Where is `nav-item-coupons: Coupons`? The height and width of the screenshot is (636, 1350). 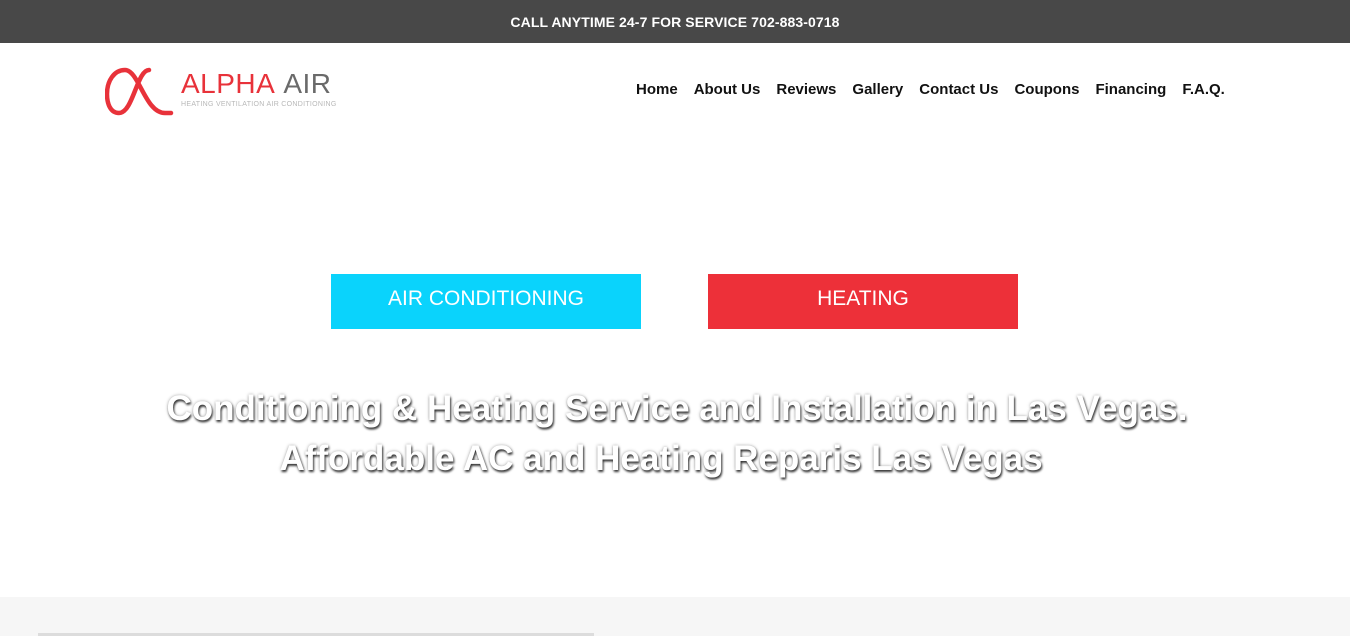 nav-item-coupons: Coupons is located at coordinates (1046, 90).